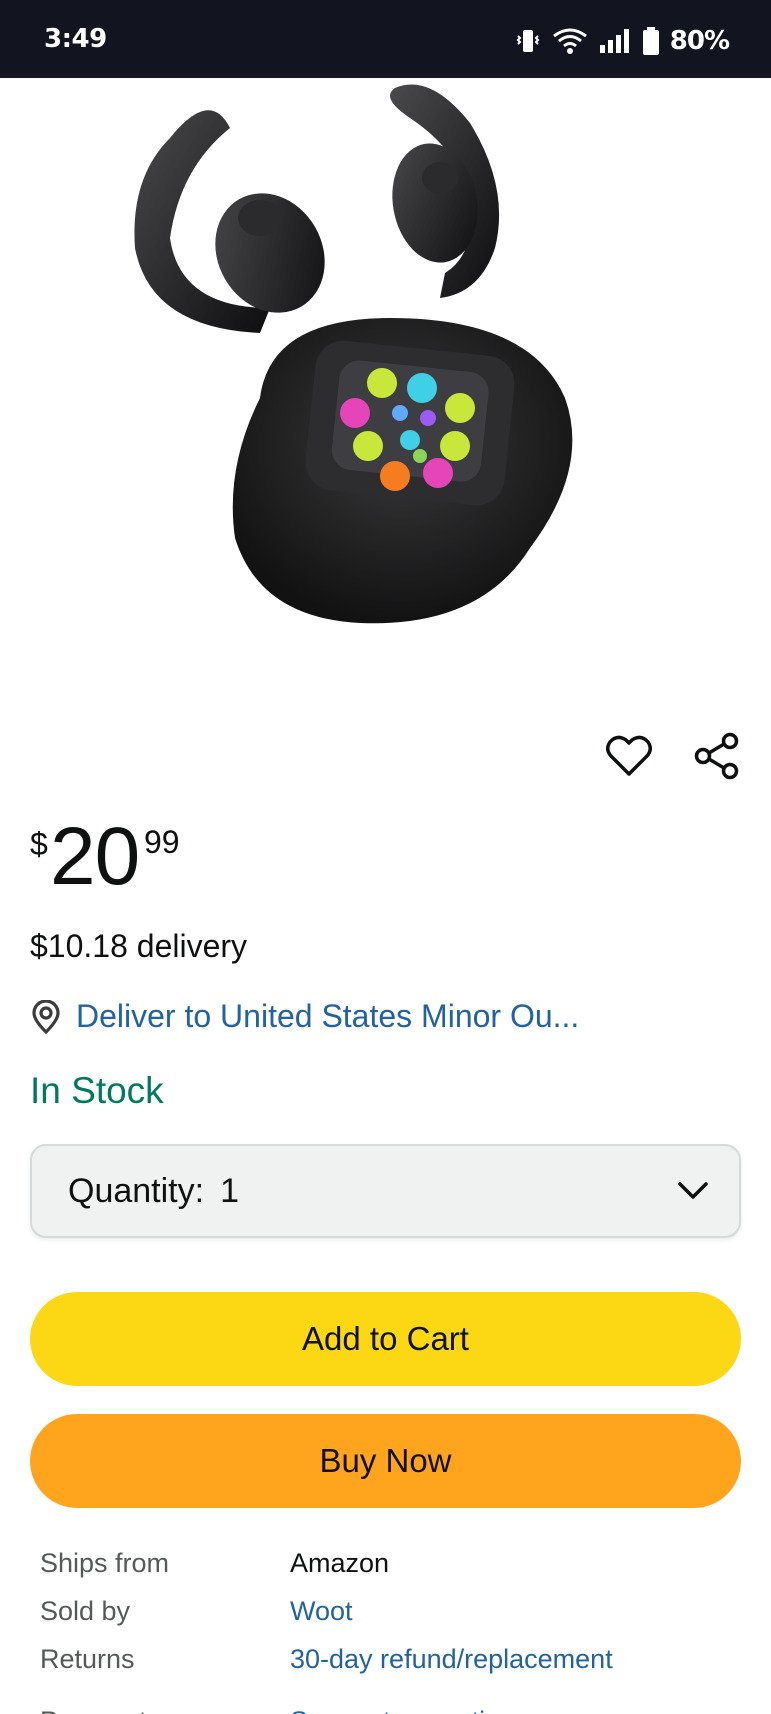 The image size is (771, 1714). Describe the element at coordinates (390, 1616) in the screenshot. I see `detail-row-sold-by: Sold by Woot` at that location.